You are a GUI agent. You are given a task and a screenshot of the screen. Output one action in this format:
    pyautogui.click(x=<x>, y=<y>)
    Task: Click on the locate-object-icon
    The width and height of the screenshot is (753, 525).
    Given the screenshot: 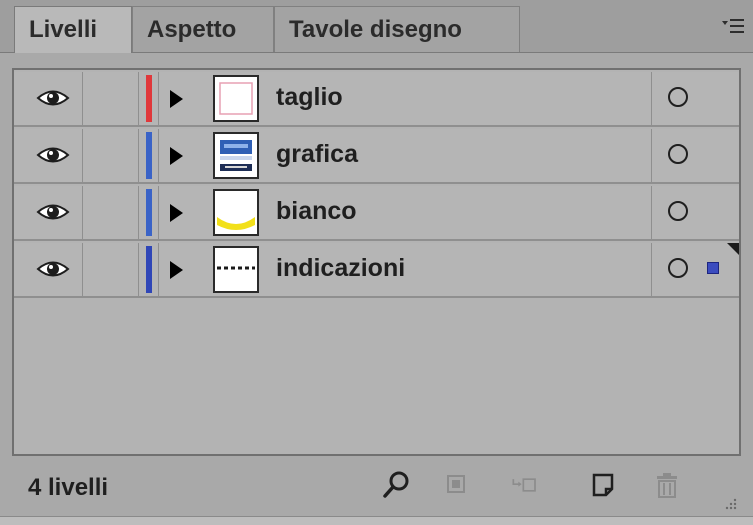 What is the action you would take?
    pyautogui.click(x=397, y=485)
    